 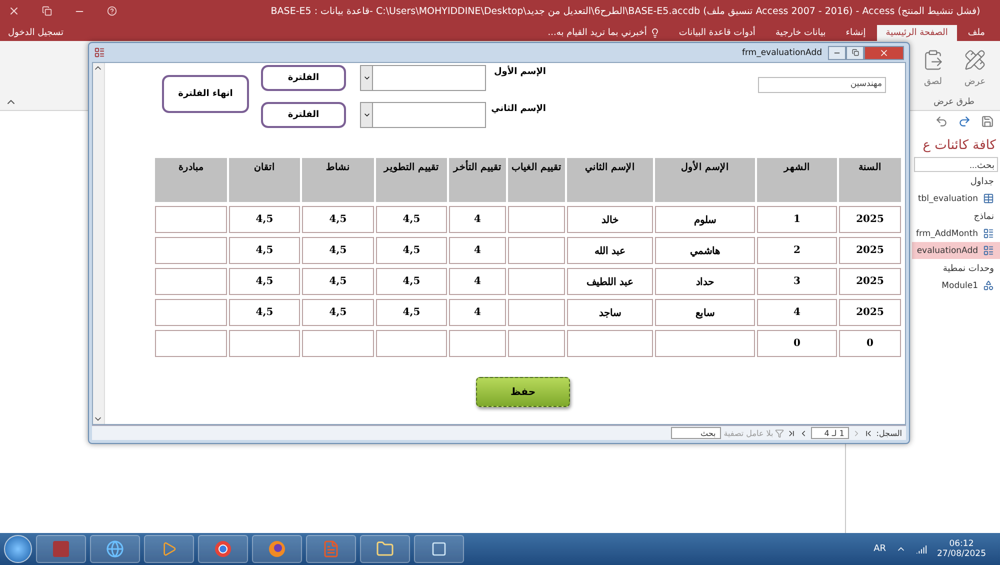 I want to click on nav-item: frm_AddMonth, so click(x=956, y=233).